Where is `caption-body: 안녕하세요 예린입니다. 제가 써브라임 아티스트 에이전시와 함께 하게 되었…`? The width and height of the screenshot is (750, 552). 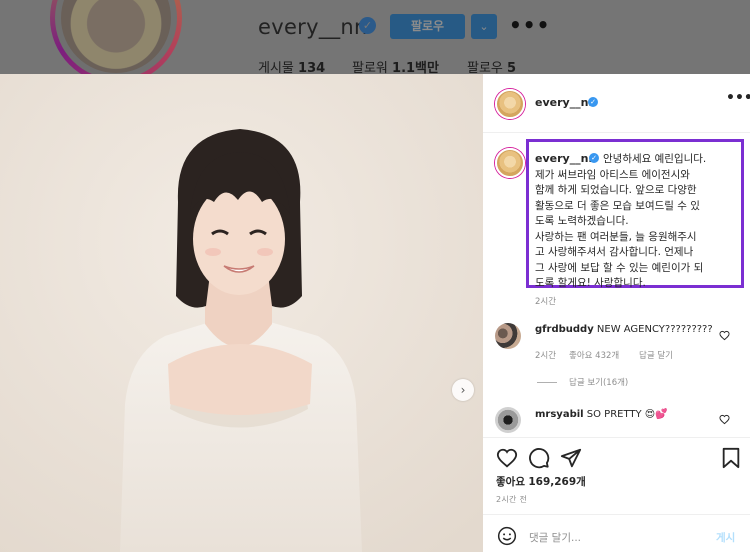
caption-body: 안녕하세요 예린입니다. 제가 써브라임 아티스트 에이전시와 함께 하게 되었… is located at coordinates (621, 221).